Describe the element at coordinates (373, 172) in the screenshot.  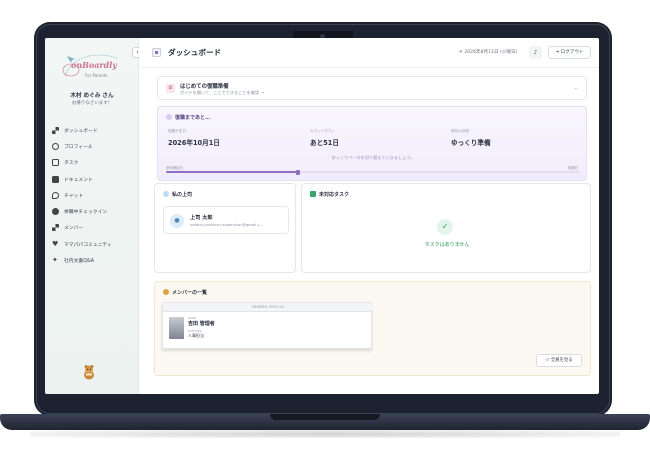
I see `return-progress-bar` at that location.